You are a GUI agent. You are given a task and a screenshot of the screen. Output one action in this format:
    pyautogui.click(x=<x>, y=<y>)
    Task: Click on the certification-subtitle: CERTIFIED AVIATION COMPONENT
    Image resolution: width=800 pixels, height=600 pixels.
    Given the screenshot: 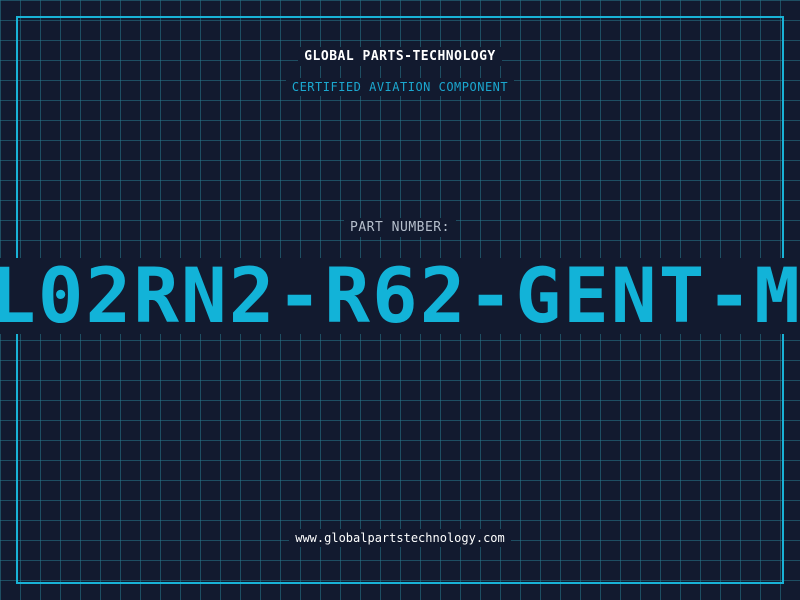 What is the action you would take?
    pyautogui.click(x=400, y=87)
    